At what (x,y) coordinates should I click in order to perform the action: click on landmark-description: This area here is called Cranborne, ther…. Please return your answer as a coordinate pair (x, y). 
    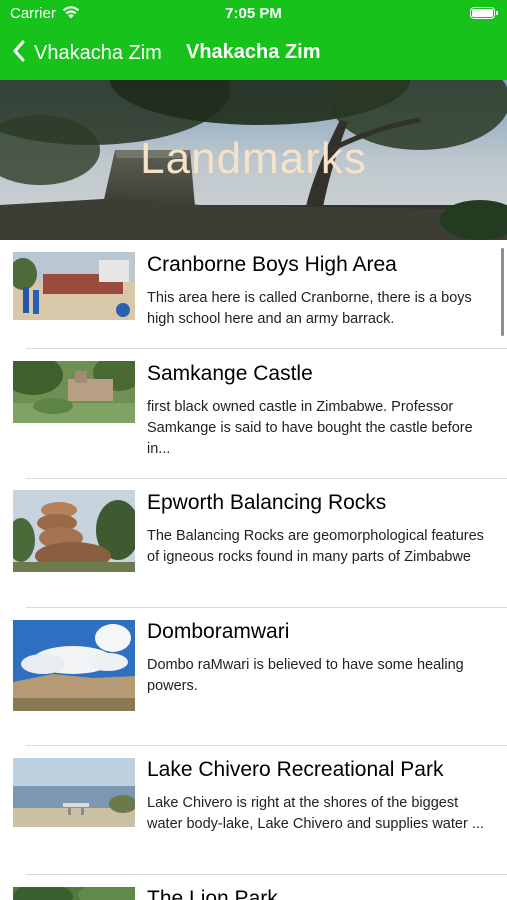
    Looking at the image, I should click on (309, 308).